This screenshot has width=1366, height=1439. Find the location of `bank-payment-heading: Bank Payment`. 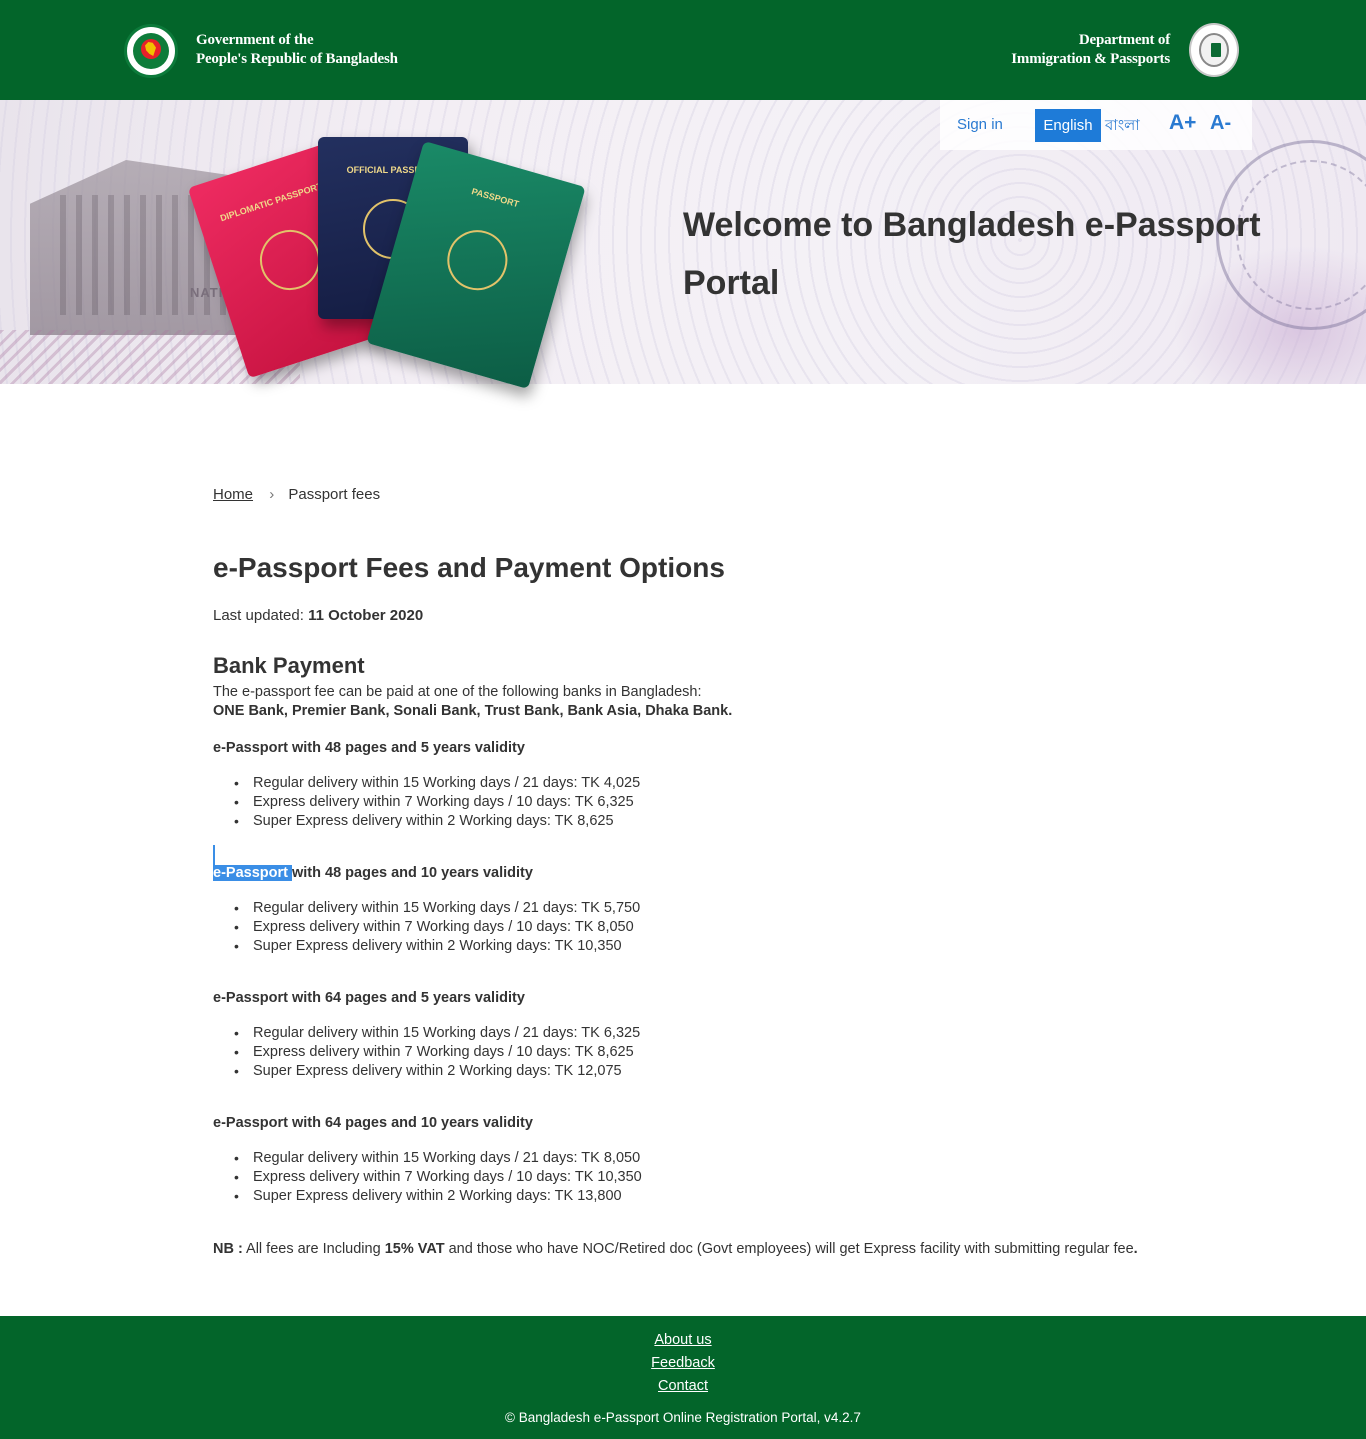

bank-payment-heading: Bank Payment is located at coordinates (289, 665).